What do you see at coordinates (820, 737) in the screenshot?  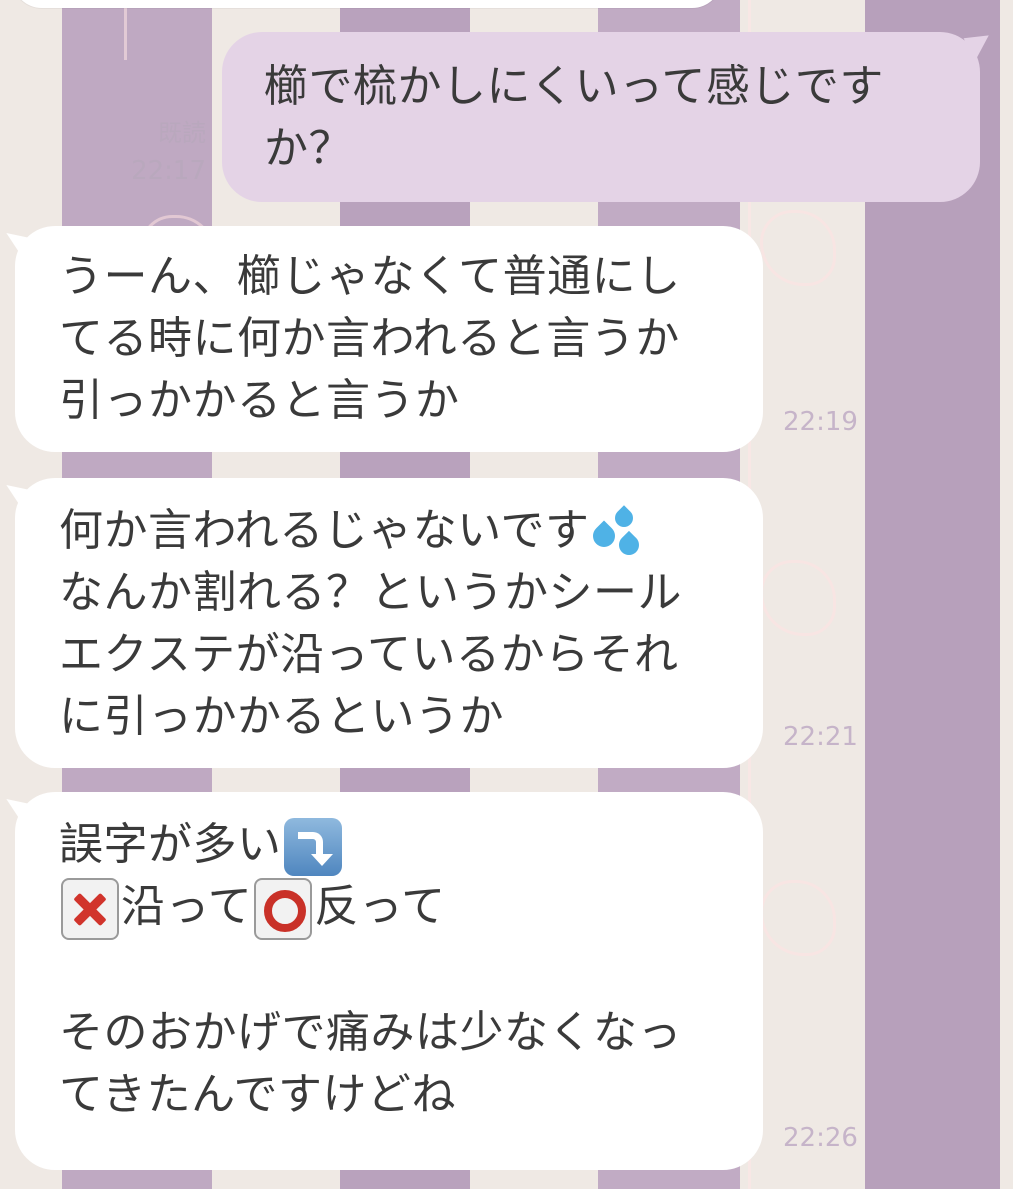 I see `message-timestamp: 22:21` at bounding box center [820, 737].